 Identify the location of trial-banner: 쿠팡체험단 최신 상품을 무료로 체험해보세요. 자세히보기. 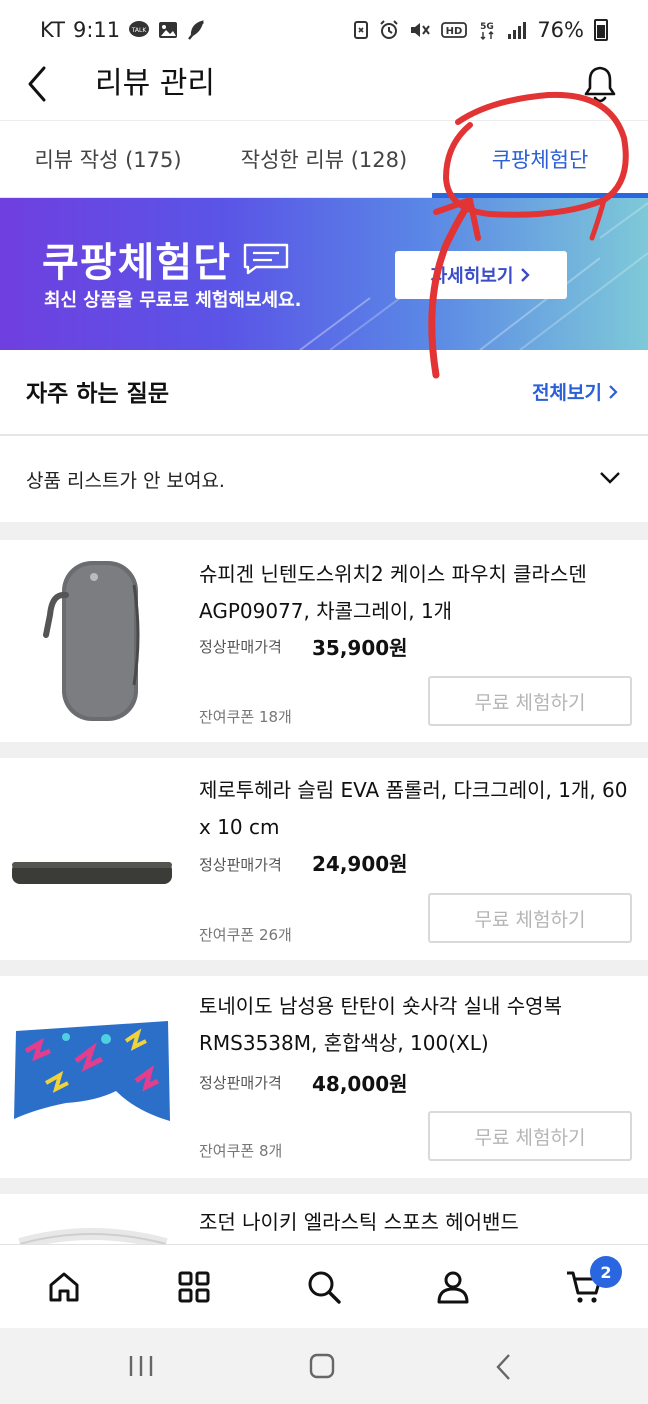
(324, 274).